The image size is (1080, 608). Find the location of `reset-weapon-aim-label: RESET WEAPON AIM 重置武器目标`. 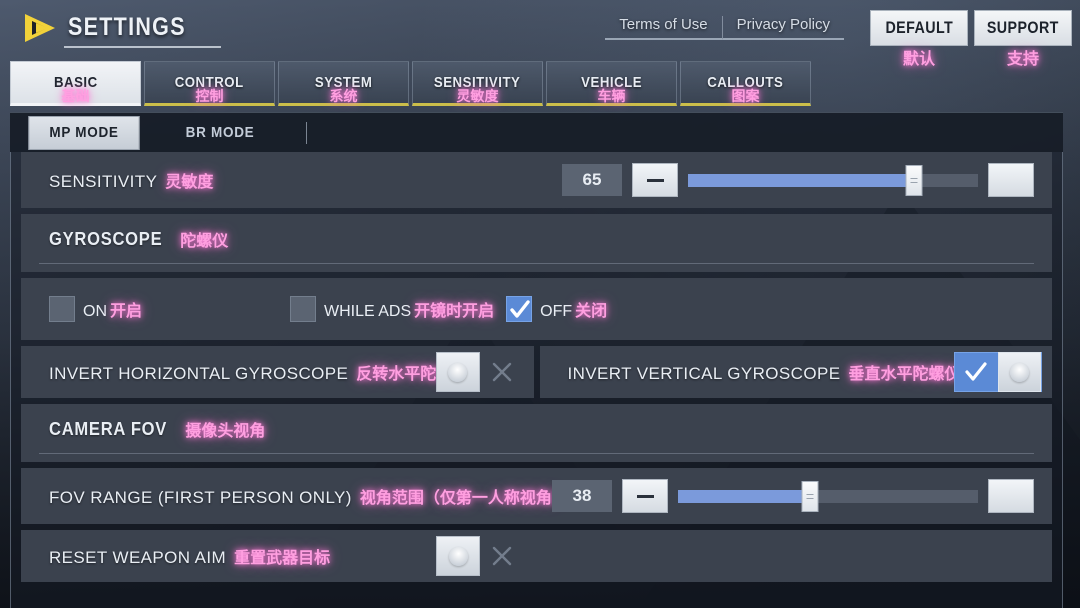

reset-weapon-aim-label: RESET WEAPON AIM 重置武器目标 is located at coordinates (175, 556).